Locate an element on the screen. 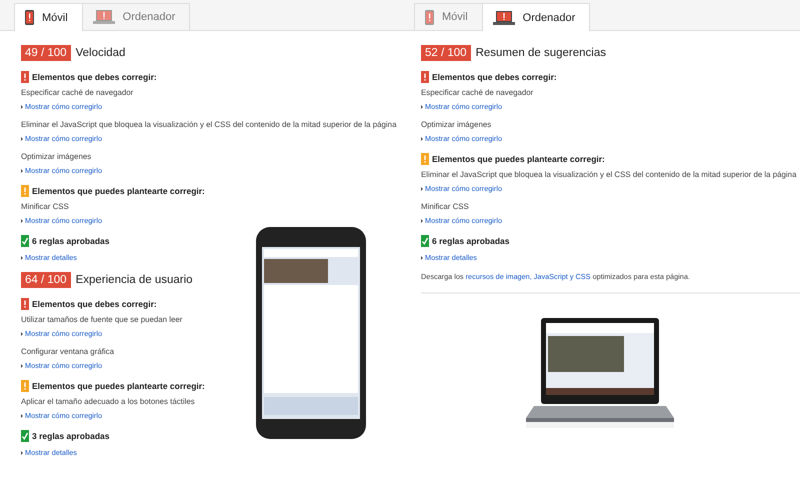  group-heading: 3 reglas aprobadas is located at coordinates (71, 436).